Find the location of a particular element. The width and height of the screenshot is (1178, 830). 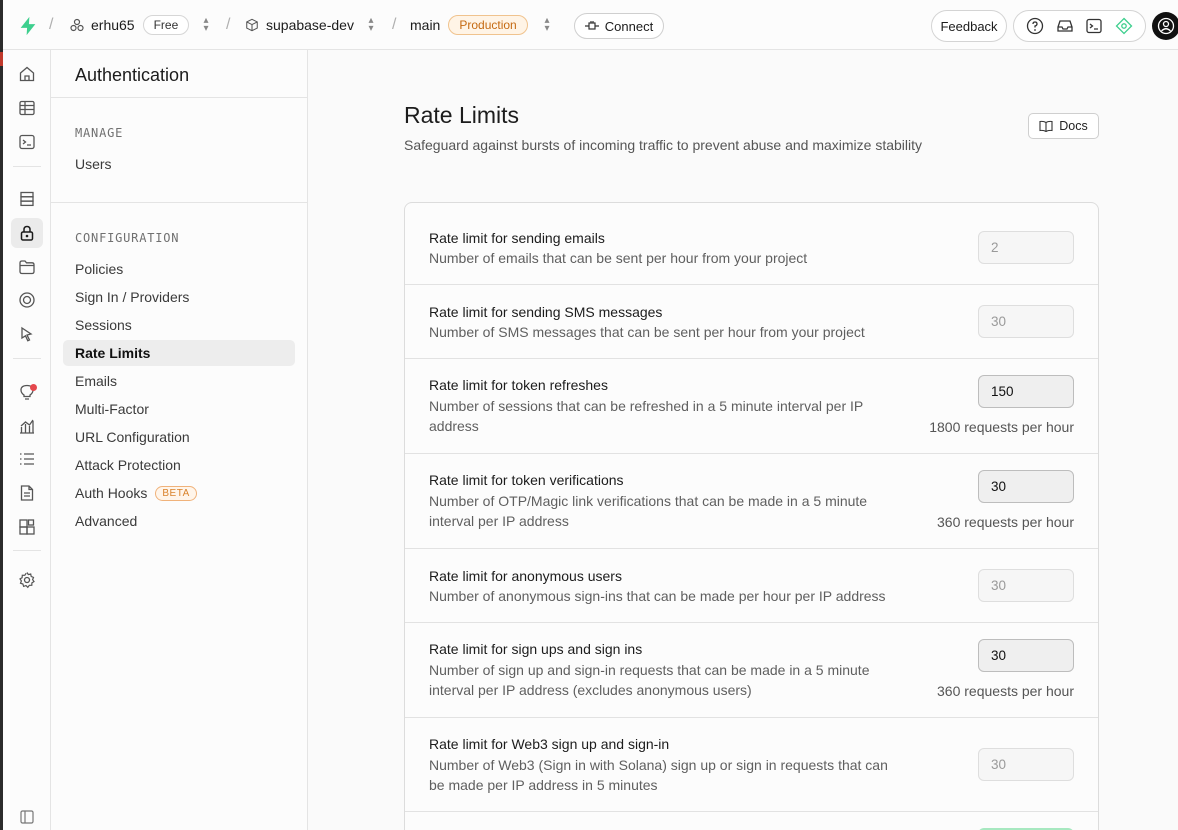

api-docs-icon is located at coordinates (27, 493).